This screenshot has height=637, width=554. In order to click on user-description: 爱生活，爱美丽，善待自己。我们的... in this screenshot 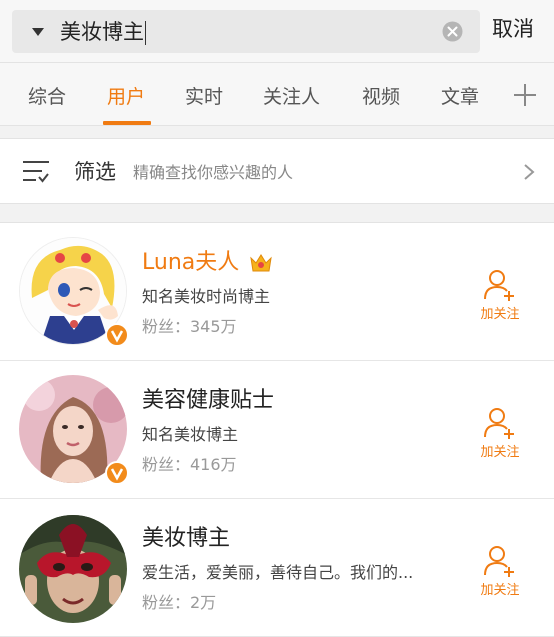, I will do `click(278, 572)`.